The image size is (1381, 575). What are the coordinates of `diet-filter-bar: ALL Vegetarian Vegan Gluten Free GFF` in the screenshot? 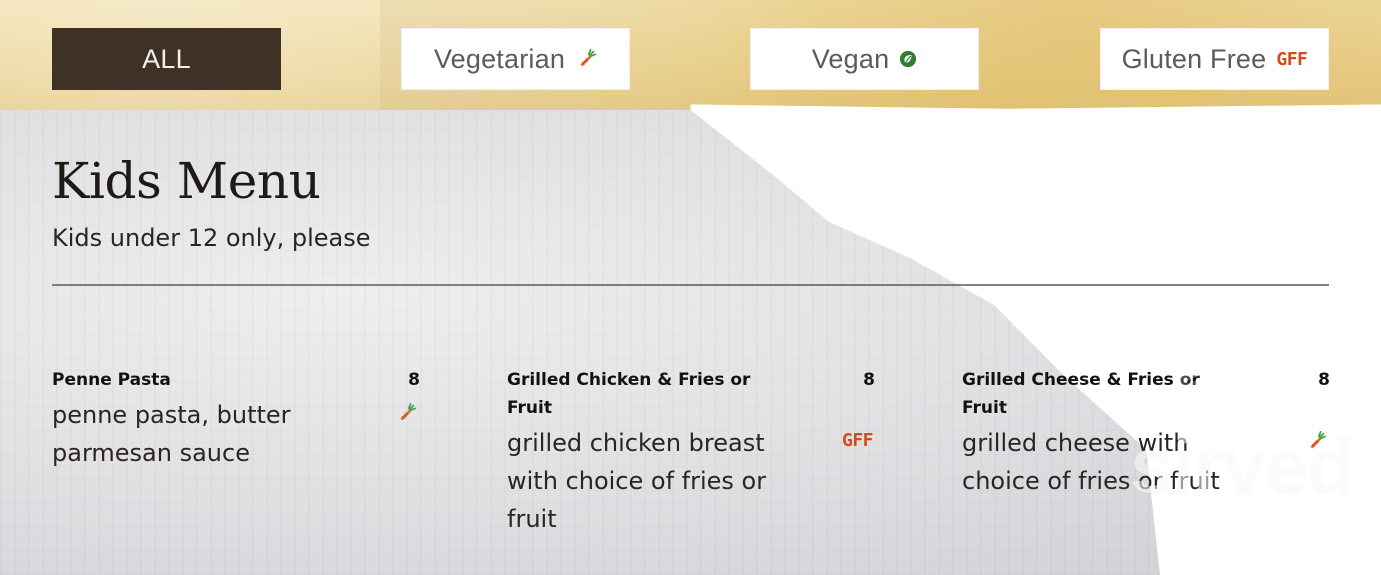 It's located at (690, 59).